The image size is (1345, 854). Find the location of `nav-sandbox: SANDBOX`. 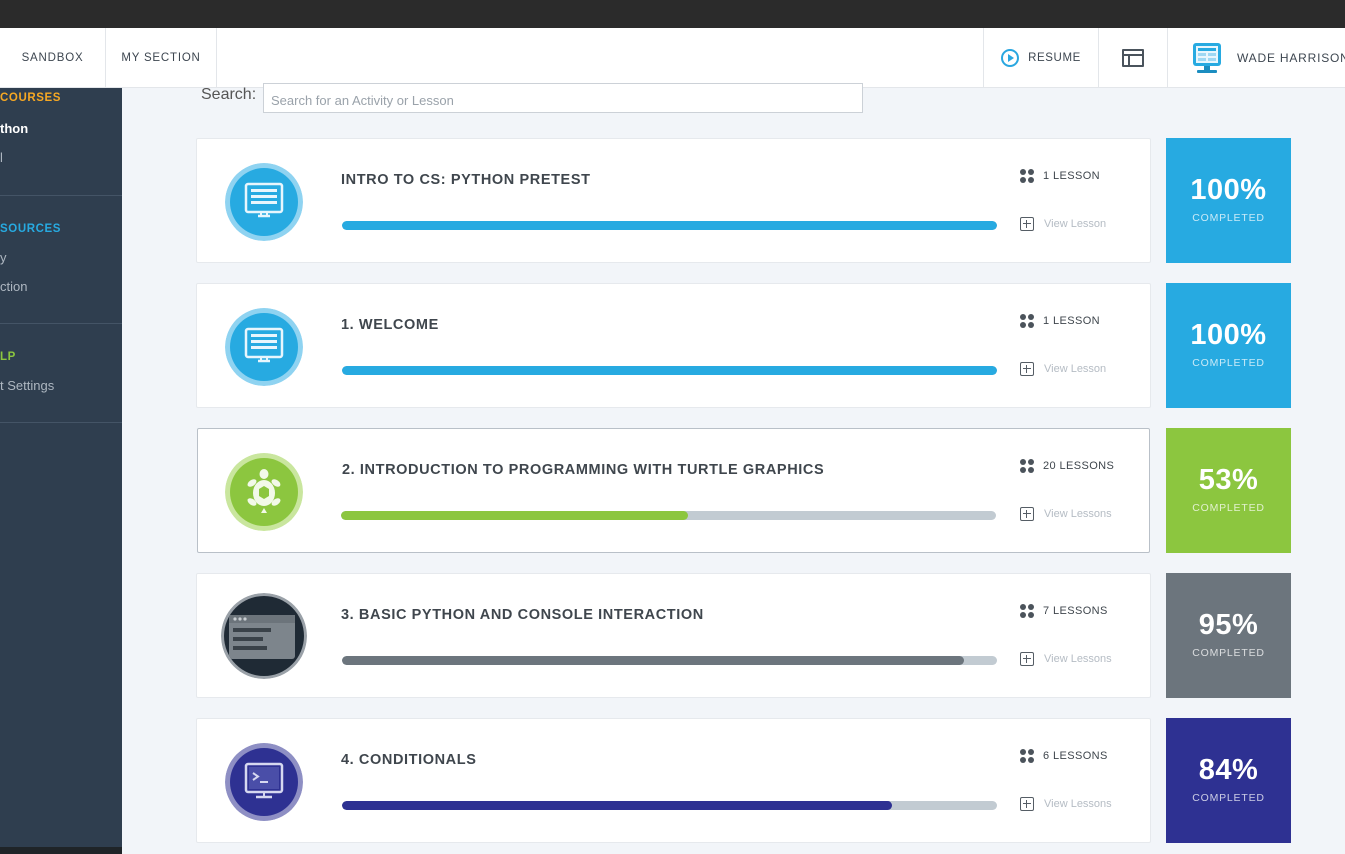

nav-sandbox: SANDBOX is located at coordinates (53, 58).